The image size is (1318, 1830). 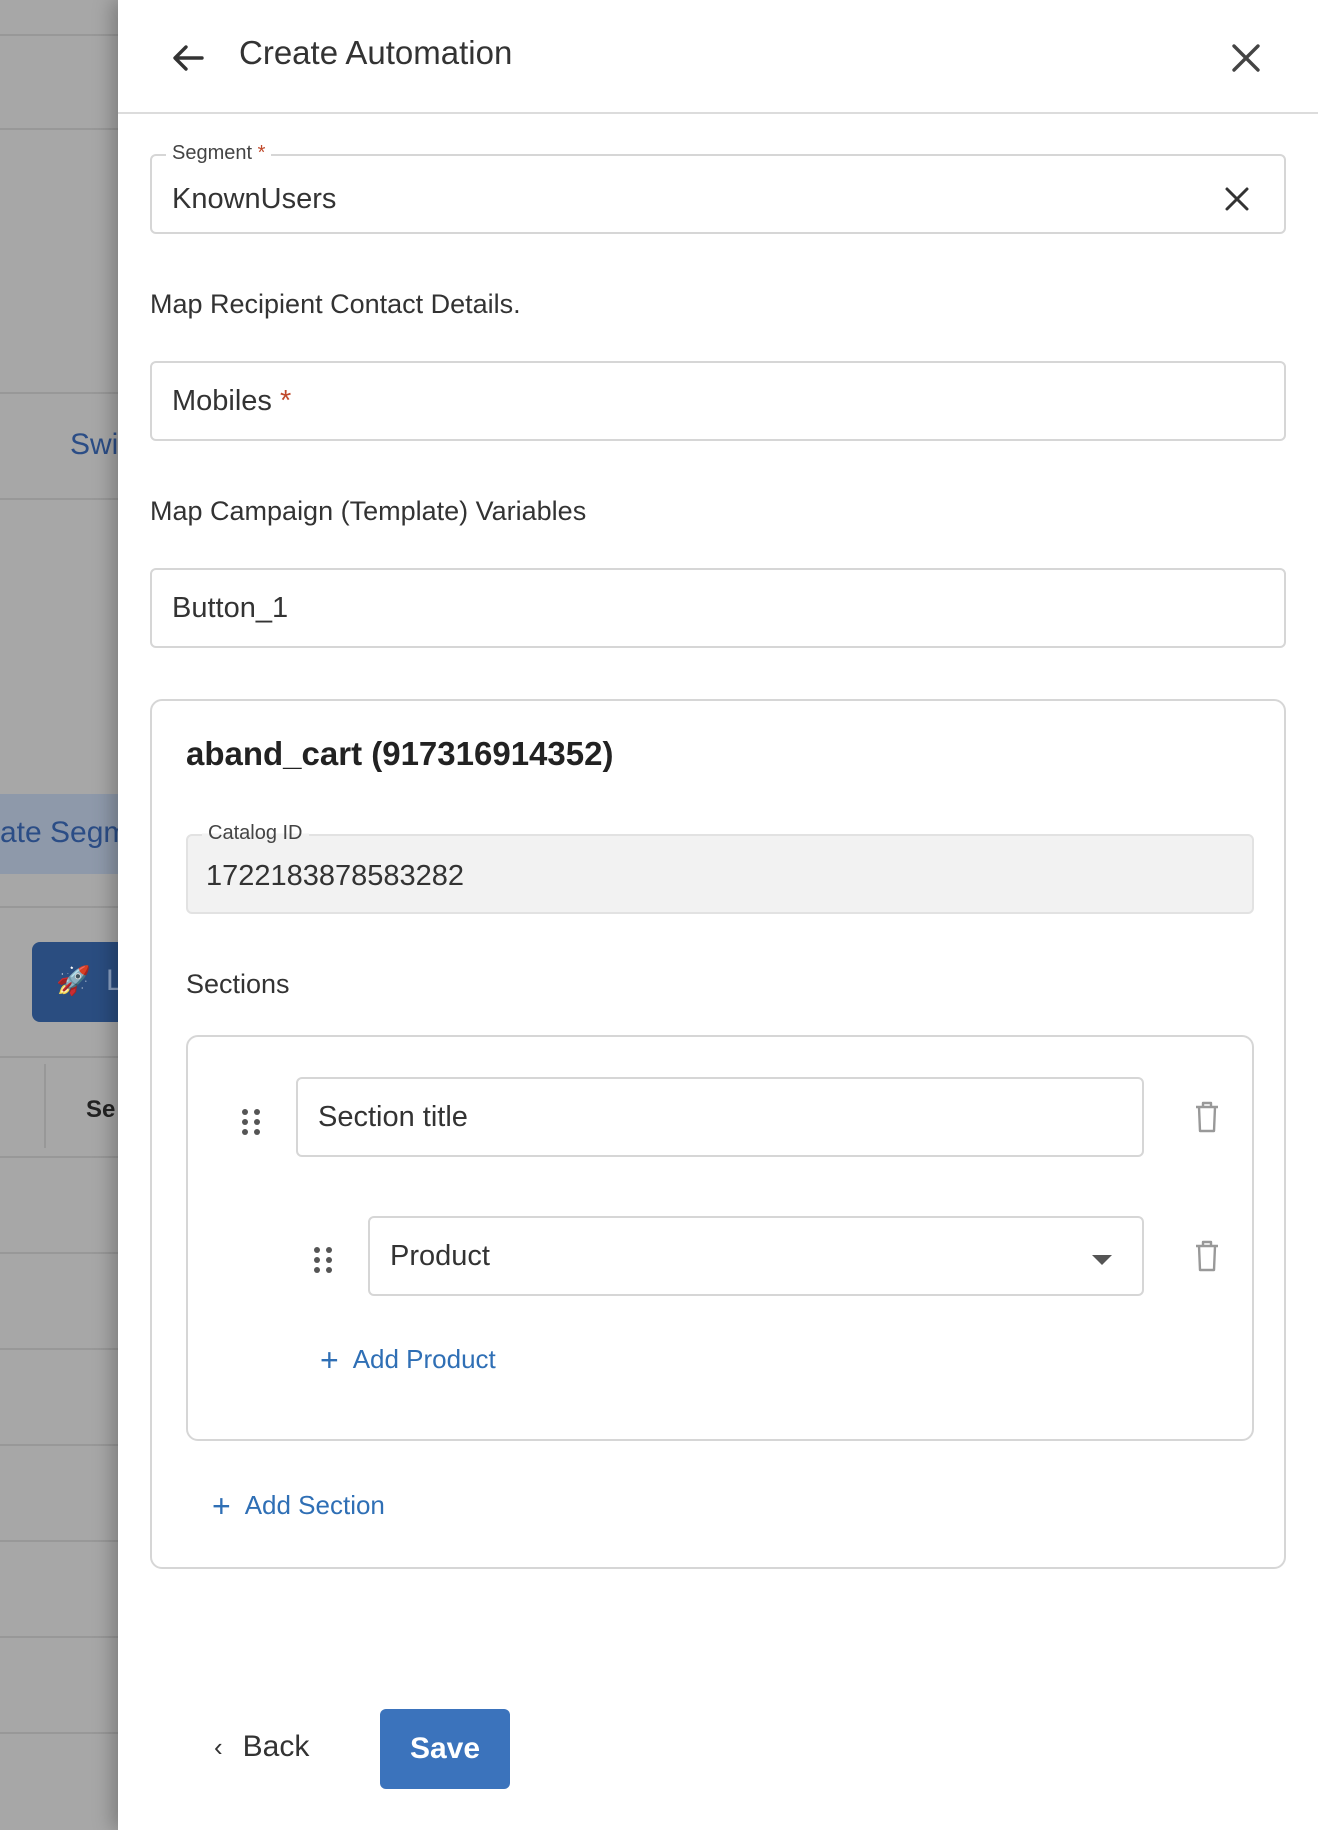 I want to click on add-section-label: Add Section, so click(x=314, y=1505).